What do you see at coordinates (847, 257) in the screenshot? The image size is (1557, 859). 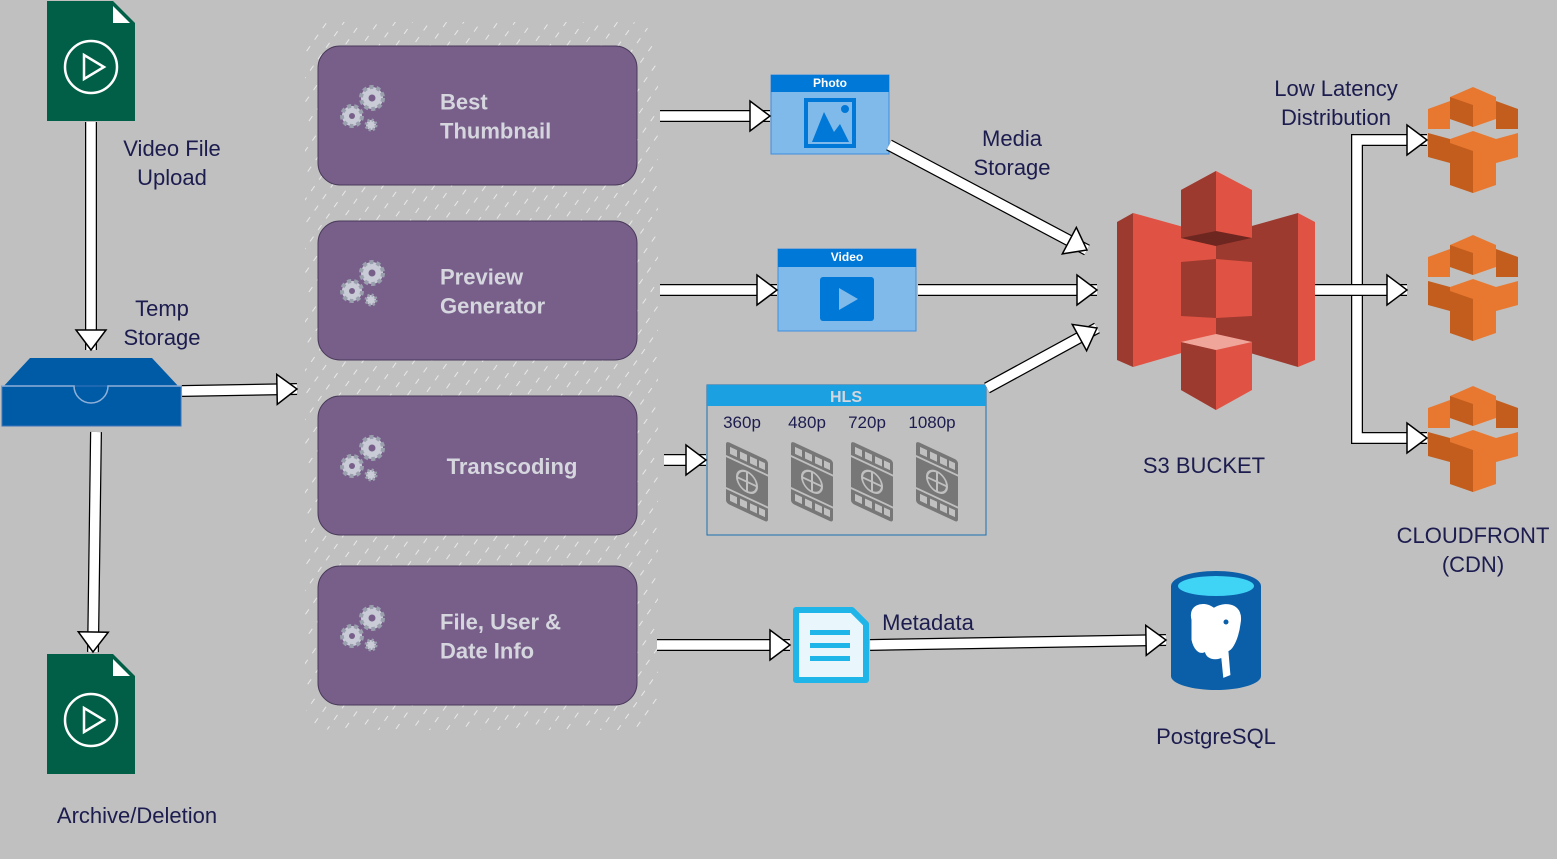 I see `video-title: Video` at bounding box center [847, 257].